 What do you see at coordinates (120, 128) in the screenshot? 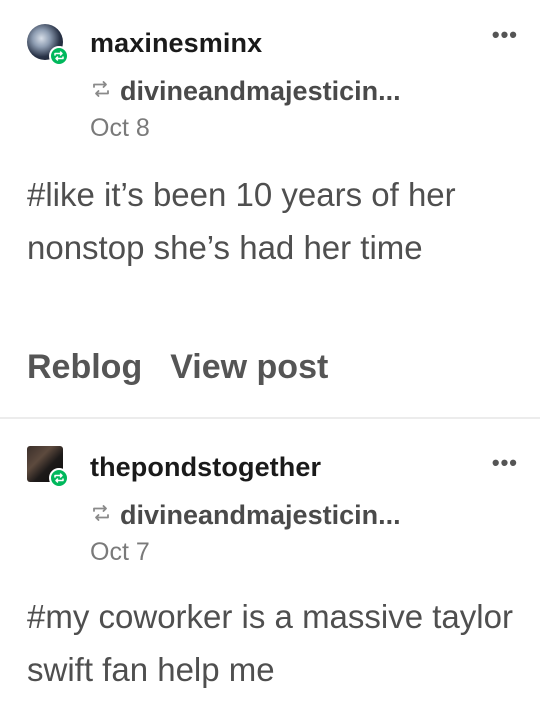
I see `post-date: Oct 8` at bounding box center [120, 128].